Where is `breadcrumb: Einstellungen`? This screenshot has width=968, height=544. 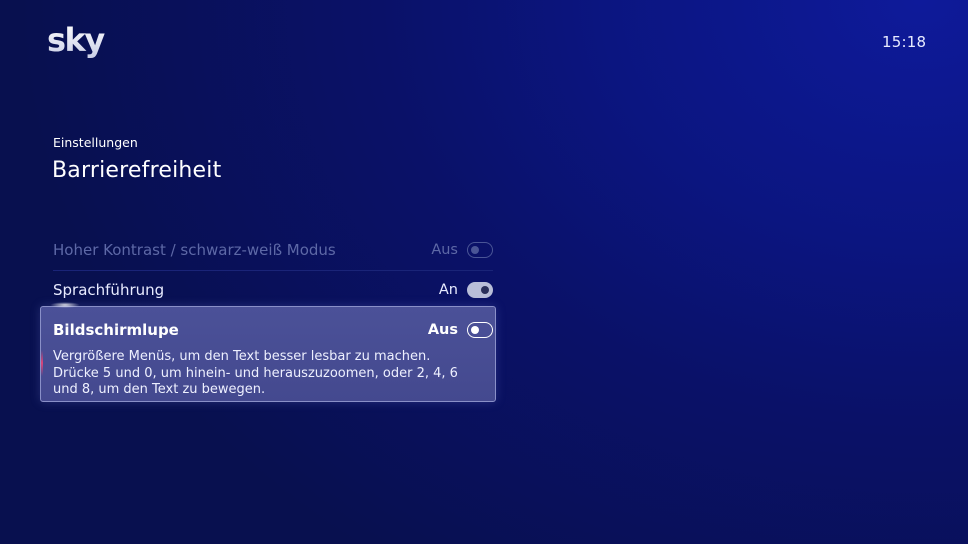 breadcrumb: Einstellungen is located at coordinates (95, 142).